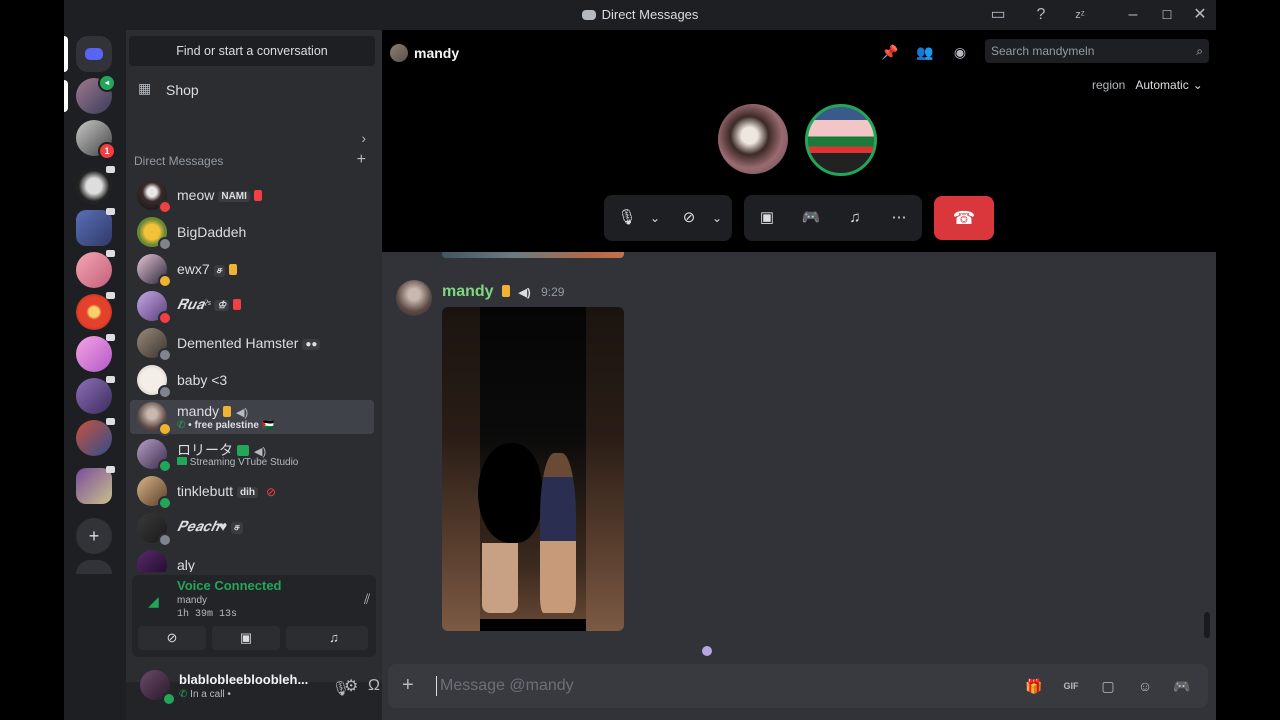 Image resolution: width=1280 pixels, height=720 pixels. I want to click on dm-item-tinklebutt: tinklebutt dih ⊘, so click(252, 492).